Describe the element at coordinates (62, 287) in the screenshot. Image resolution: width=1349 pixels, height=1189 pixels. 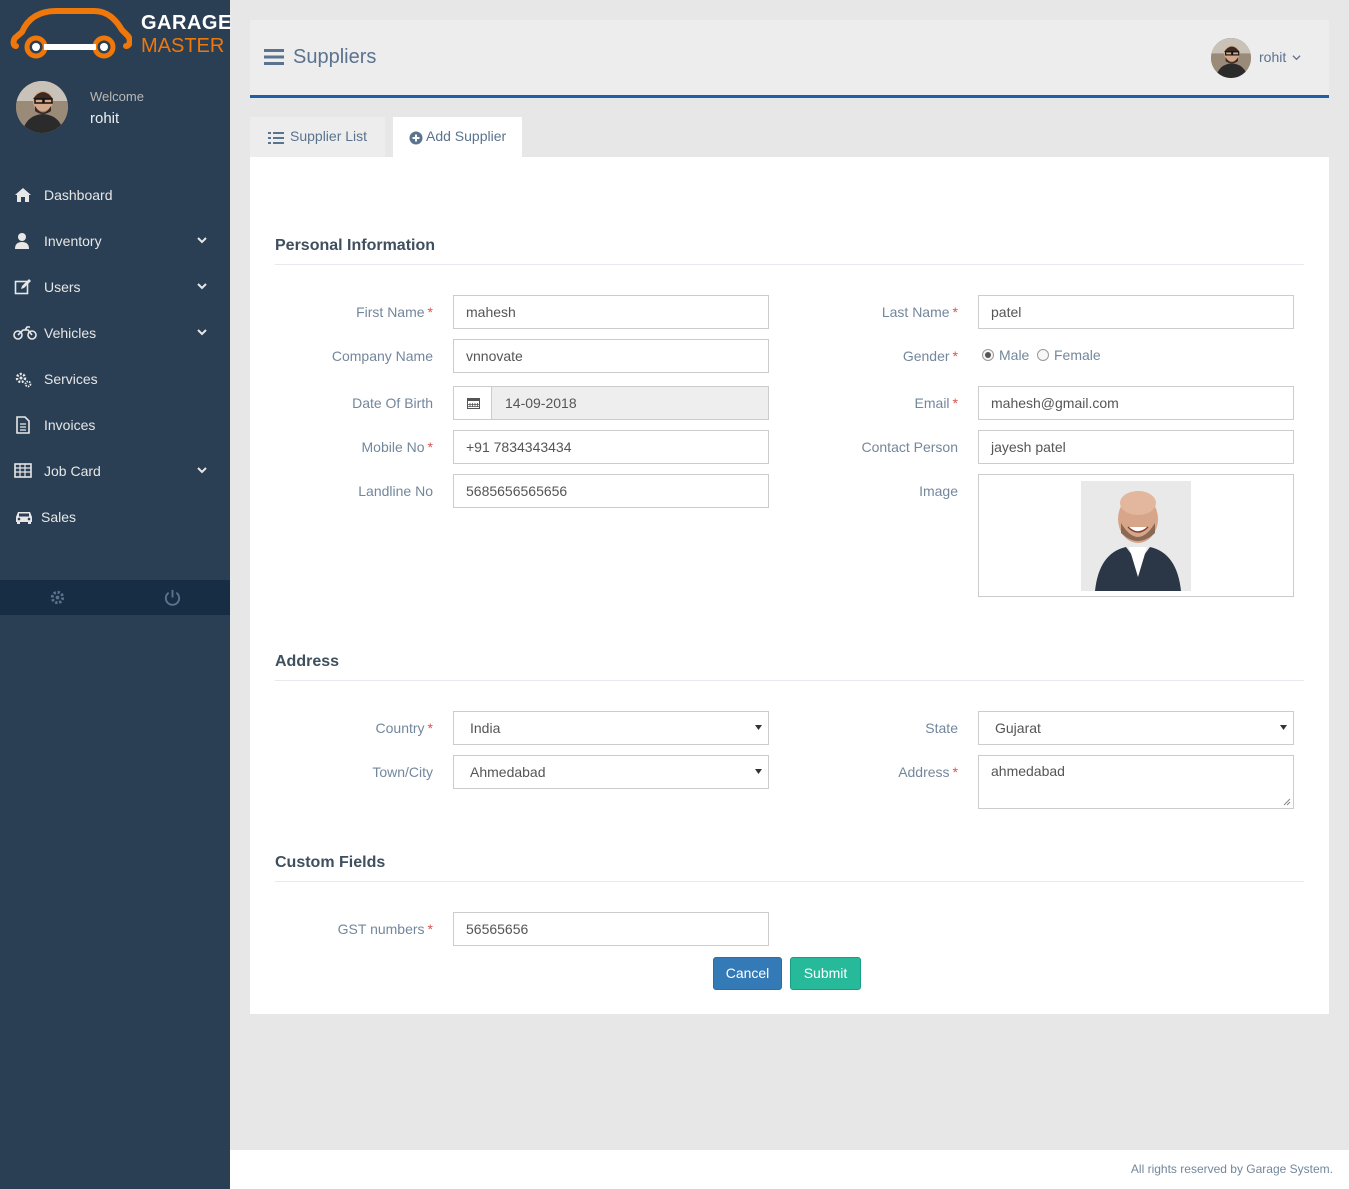
I see `sidebar-item-label: Users` at that location.